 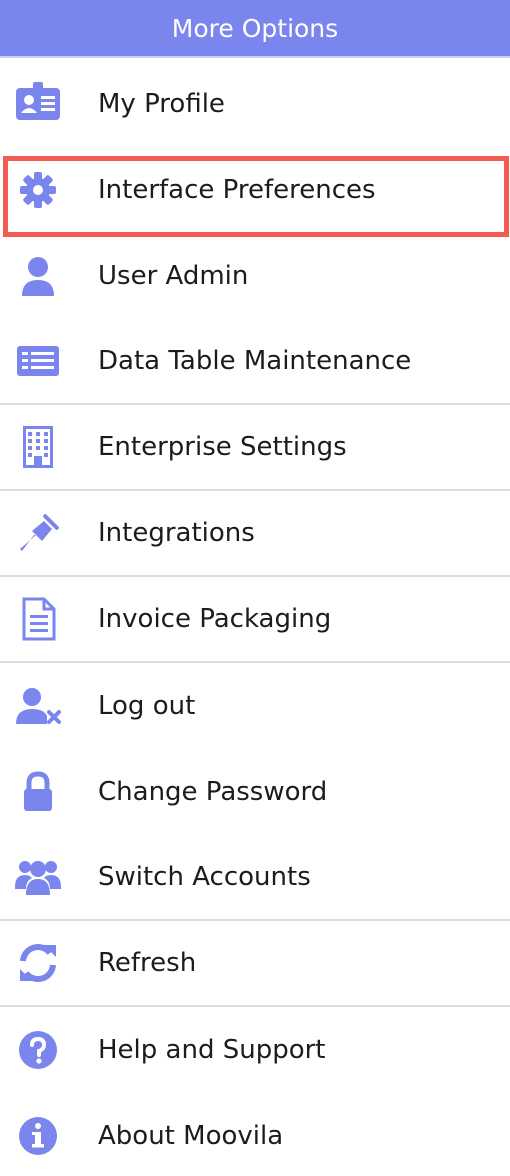 I want to click on menu-item-enterprise-settings: Enterprise Settings, so click(x=255, y=448).